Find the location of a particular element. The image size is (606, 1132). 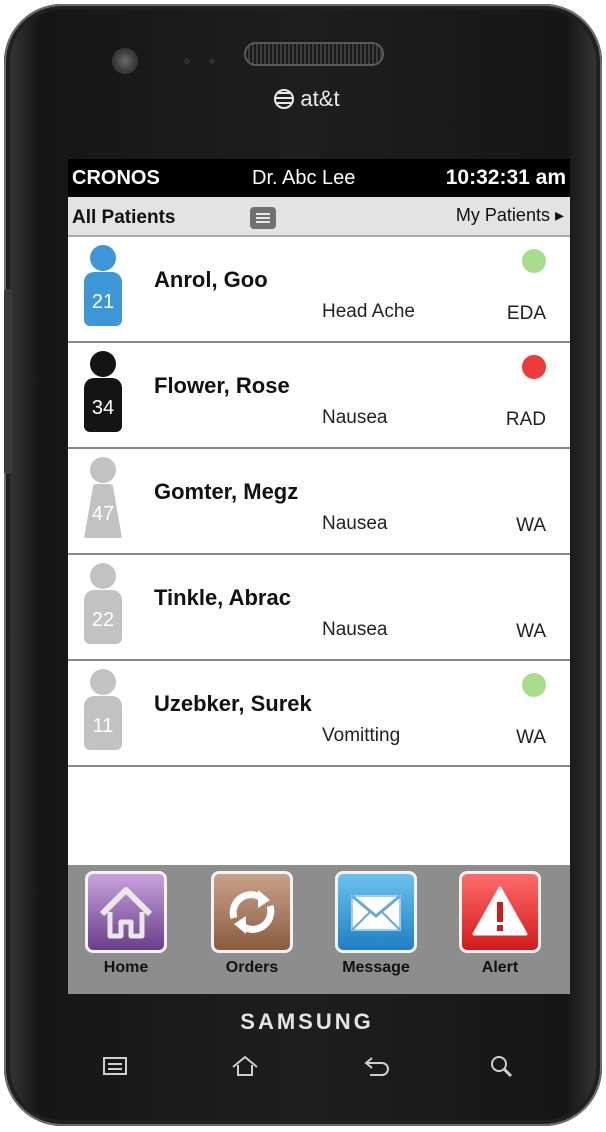

app-title: CRONOS is located at coordinates (116, 178).